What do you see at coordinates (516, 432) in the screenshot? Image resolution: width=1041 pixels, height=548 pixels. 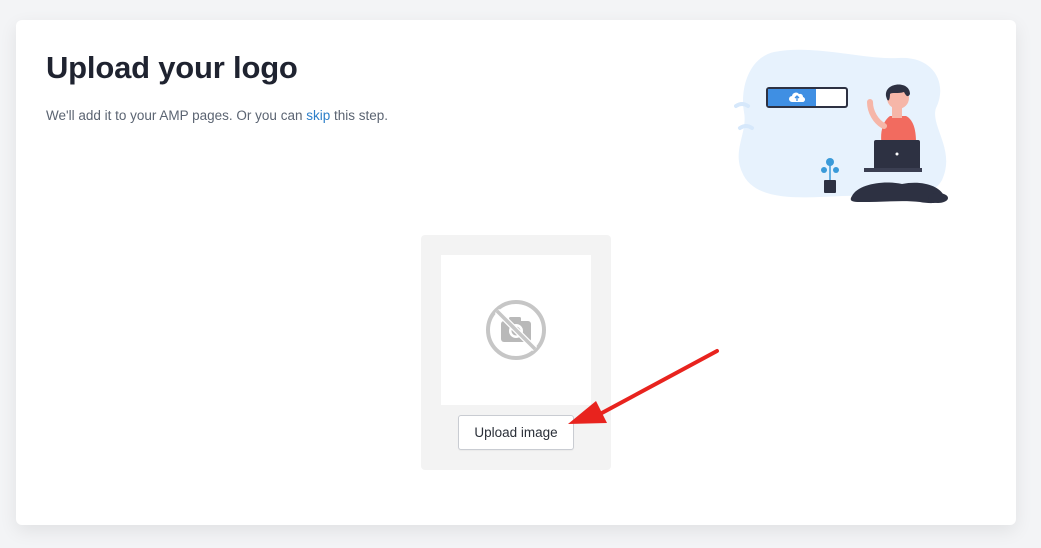 I see `upload-image-button: Upload image` at bounding box center [516, 432].